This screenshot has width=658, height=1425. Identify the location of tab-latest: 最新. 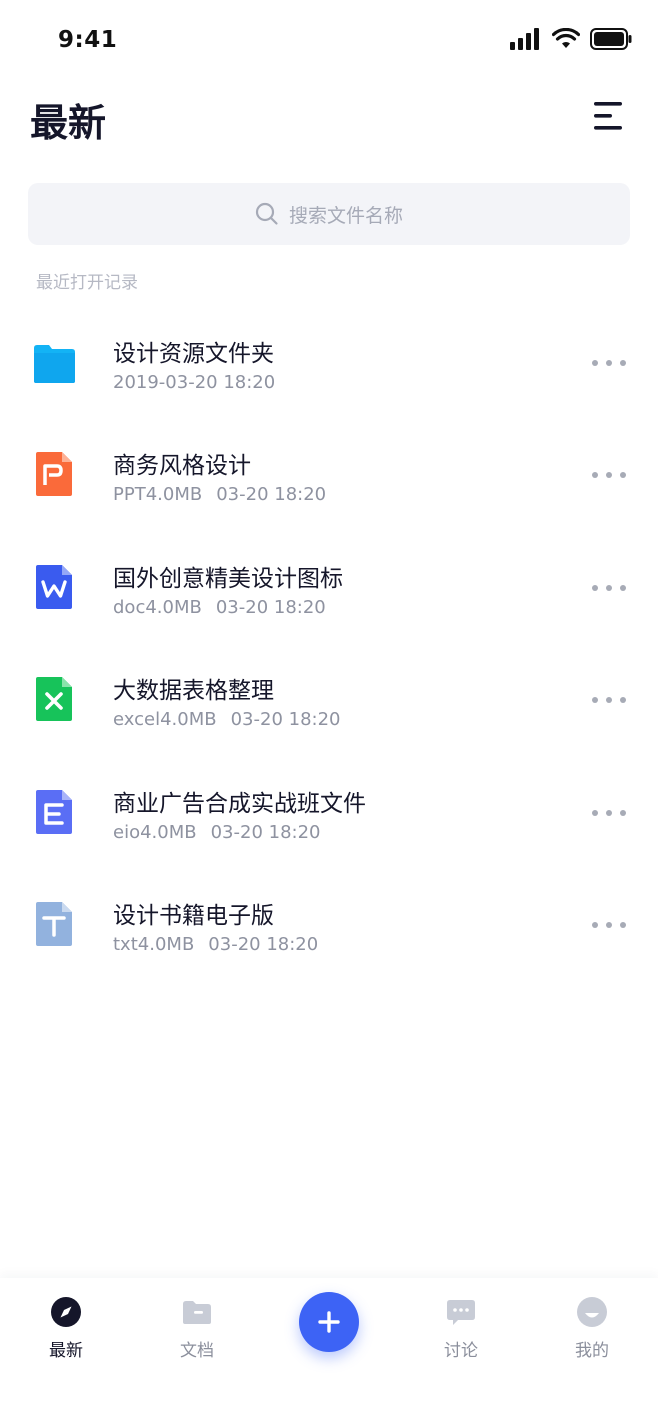
(66, 1331).